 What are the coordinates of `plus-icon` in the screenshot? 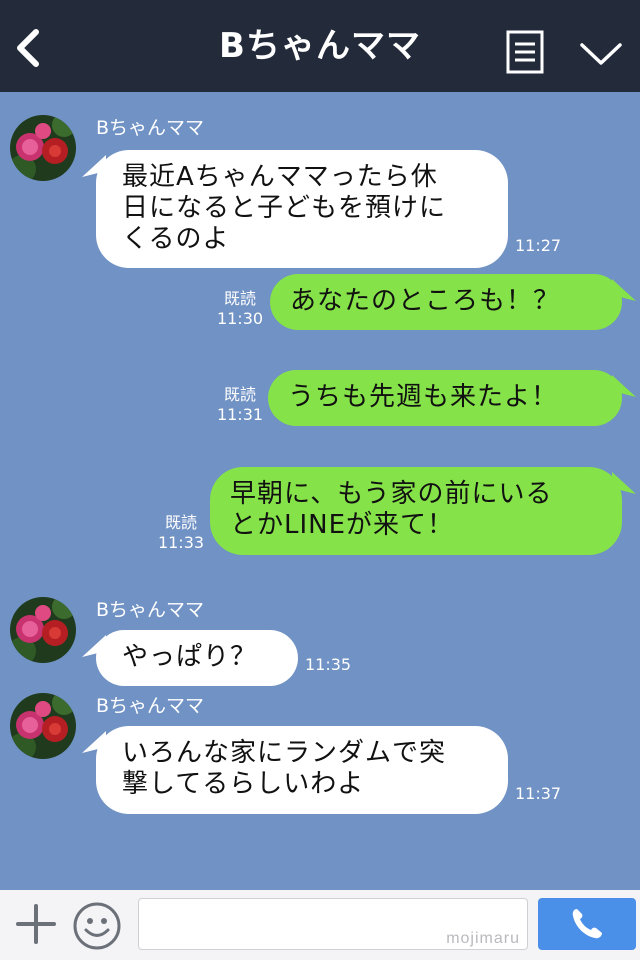 It's located at (36, 924).